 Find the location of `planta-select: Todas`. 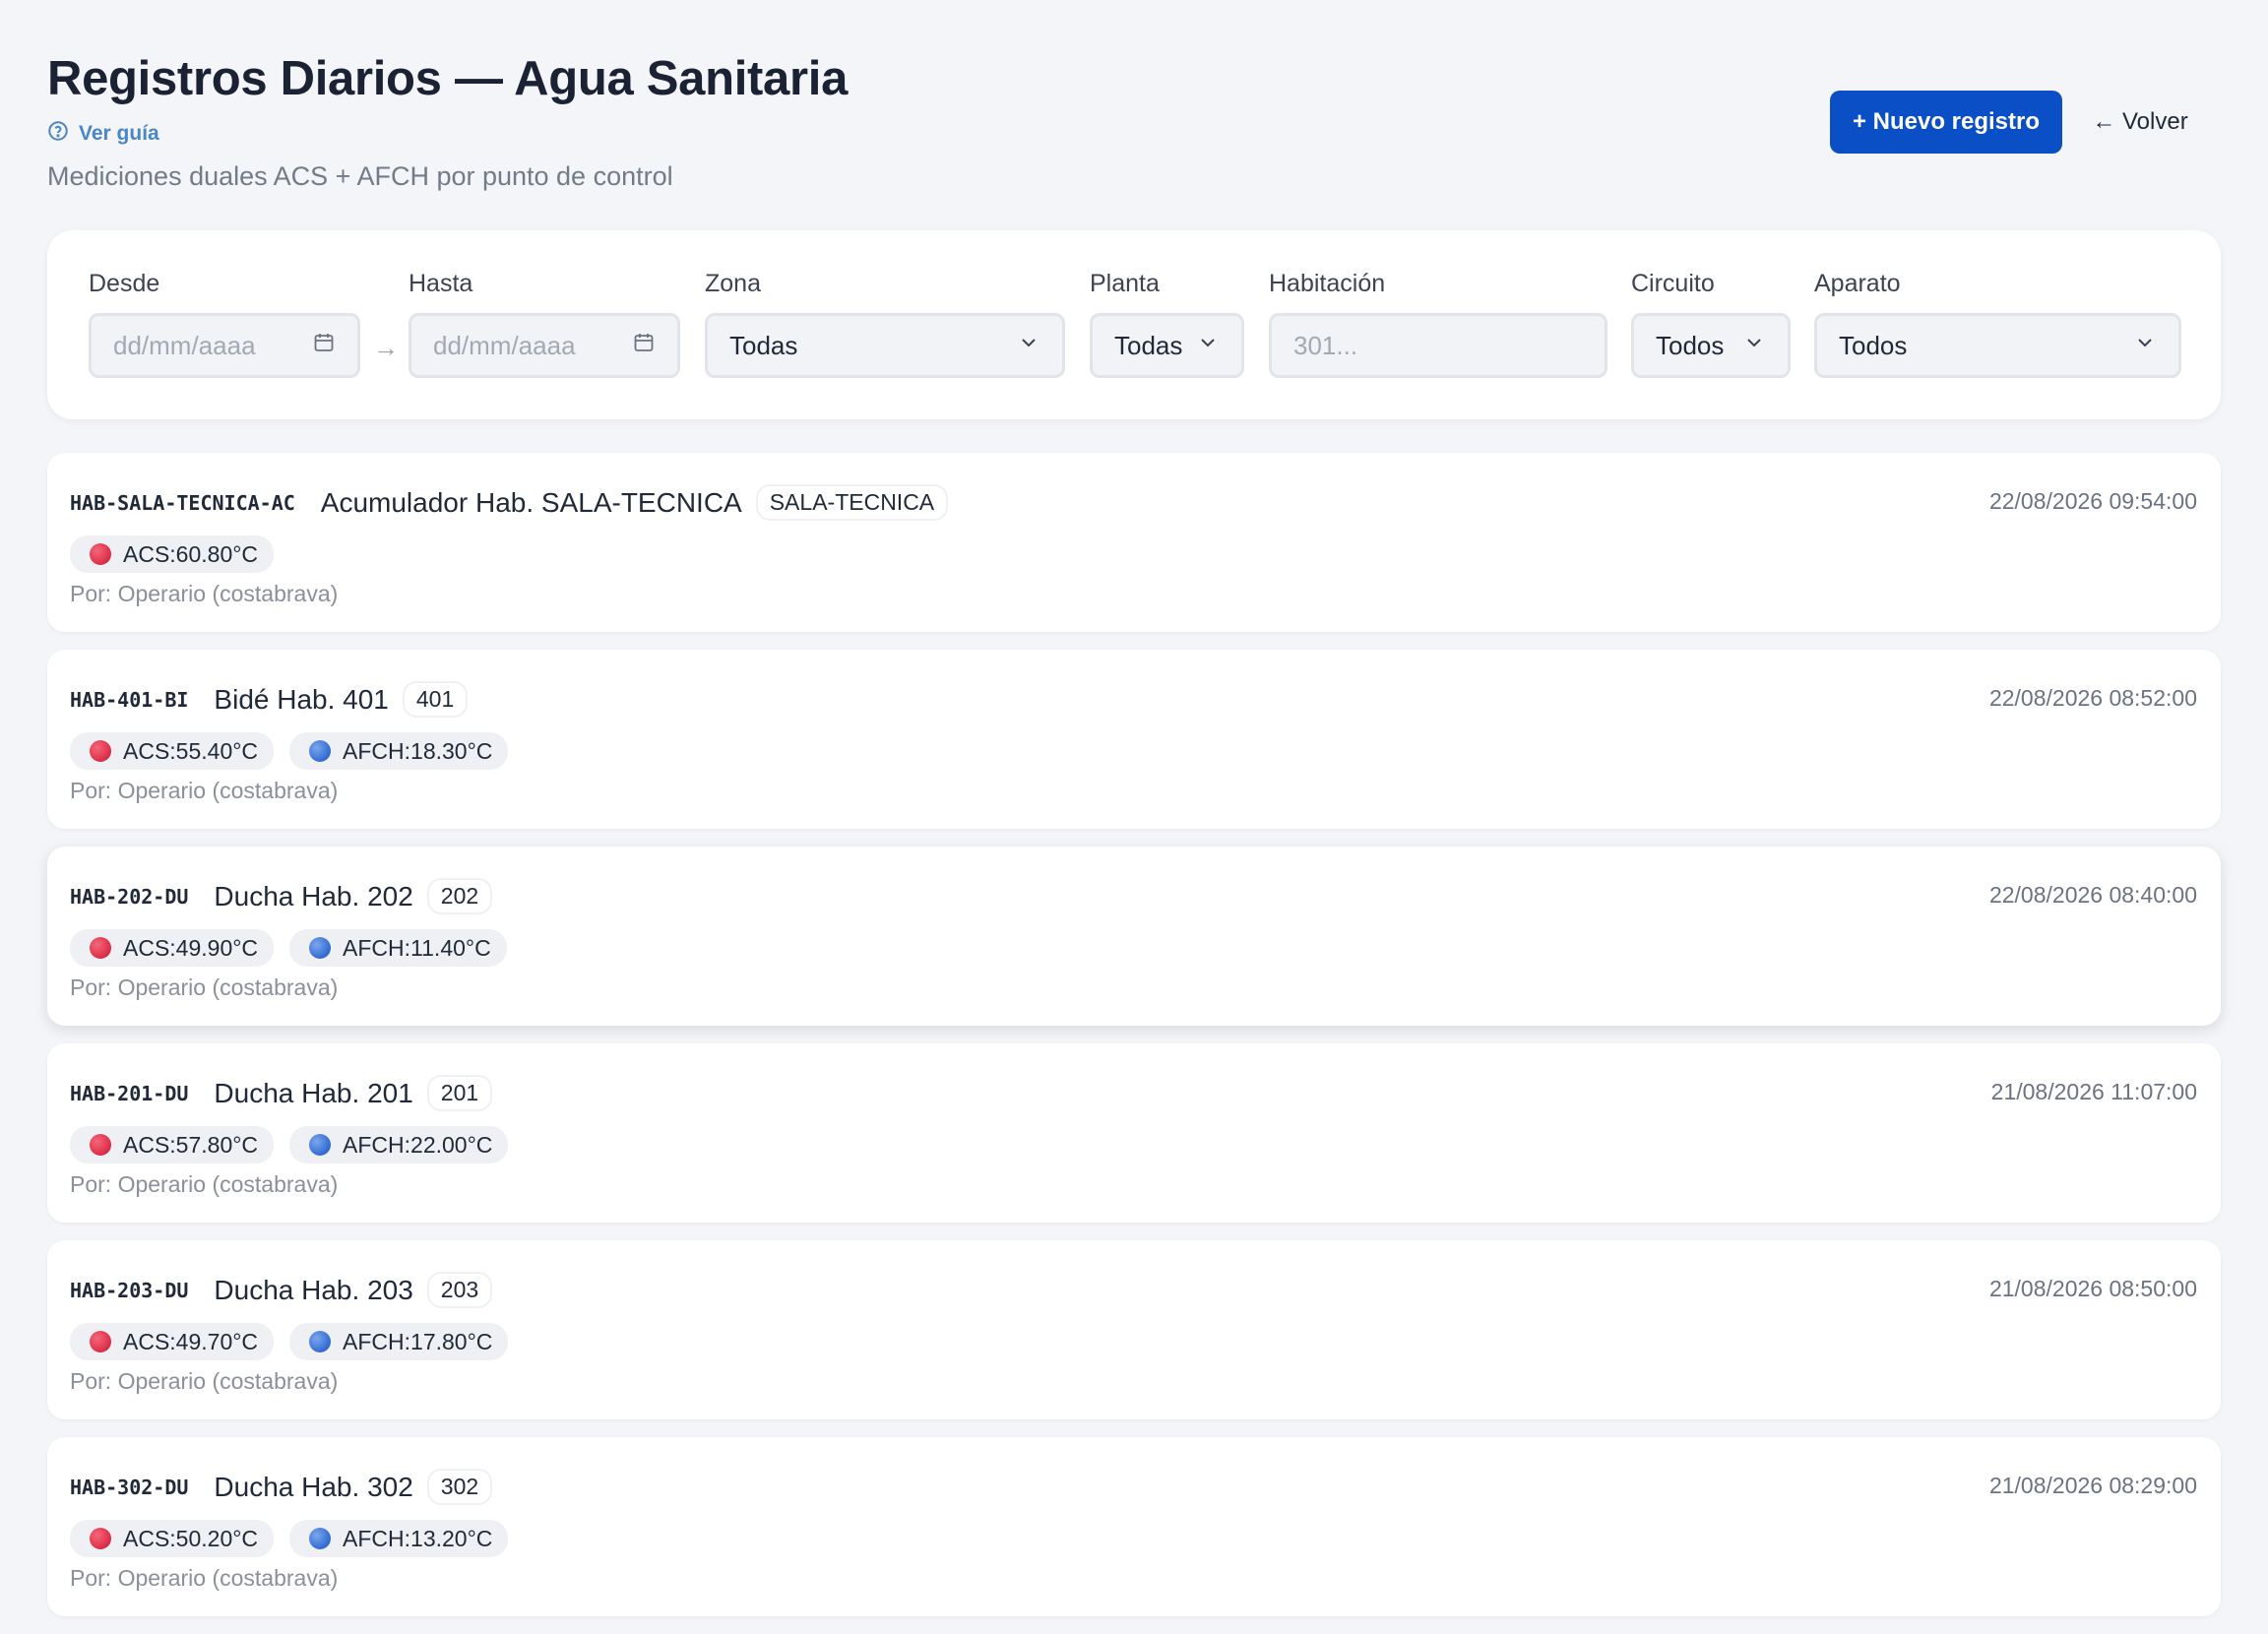

planta-select: Todas is located at coordinates (1167, 345).